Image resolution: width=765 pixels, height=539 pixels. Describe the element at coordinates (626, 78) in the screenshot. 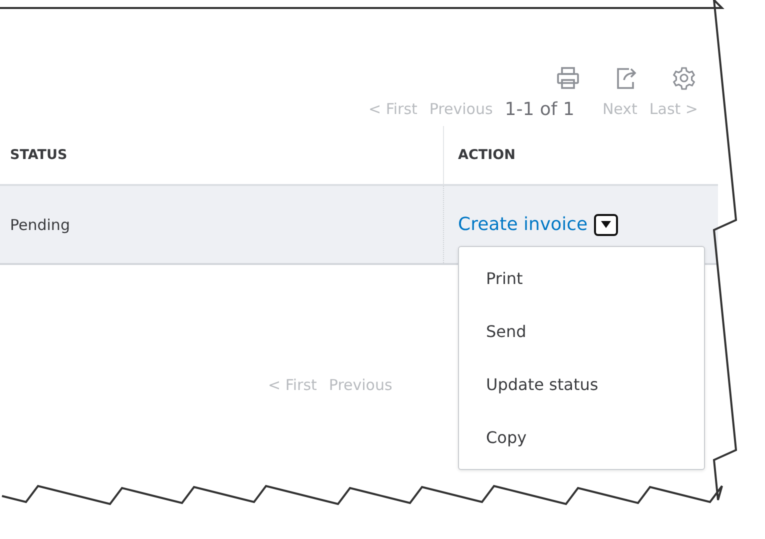

I see `export-icon` at that location.